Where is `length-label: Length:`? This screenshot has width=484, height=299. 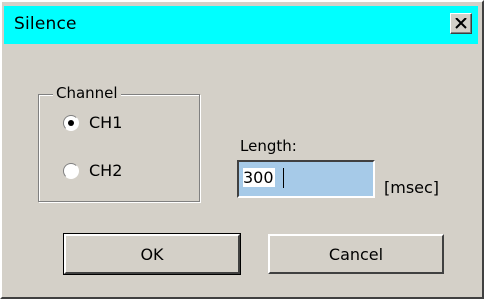 length-label: Length: is located at coordinates (268, 146).